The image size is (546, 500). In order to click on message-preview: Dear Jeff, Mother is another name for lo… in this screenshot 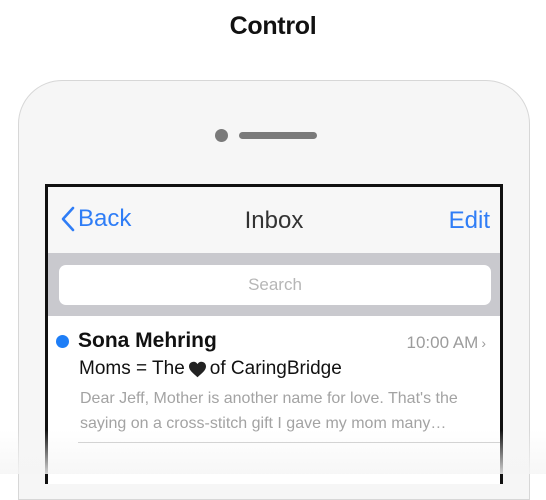, I will do `click(286, 411)`.